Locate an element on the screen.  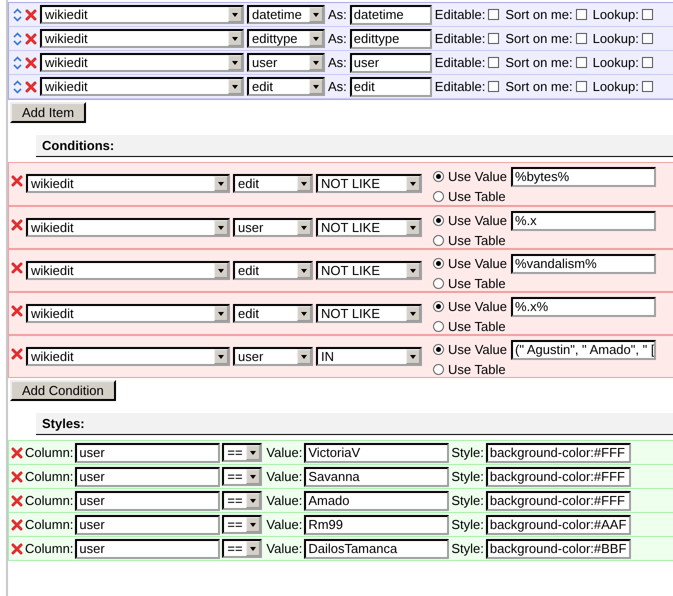
value-input: %.x% is located at coordinates (583, 306).